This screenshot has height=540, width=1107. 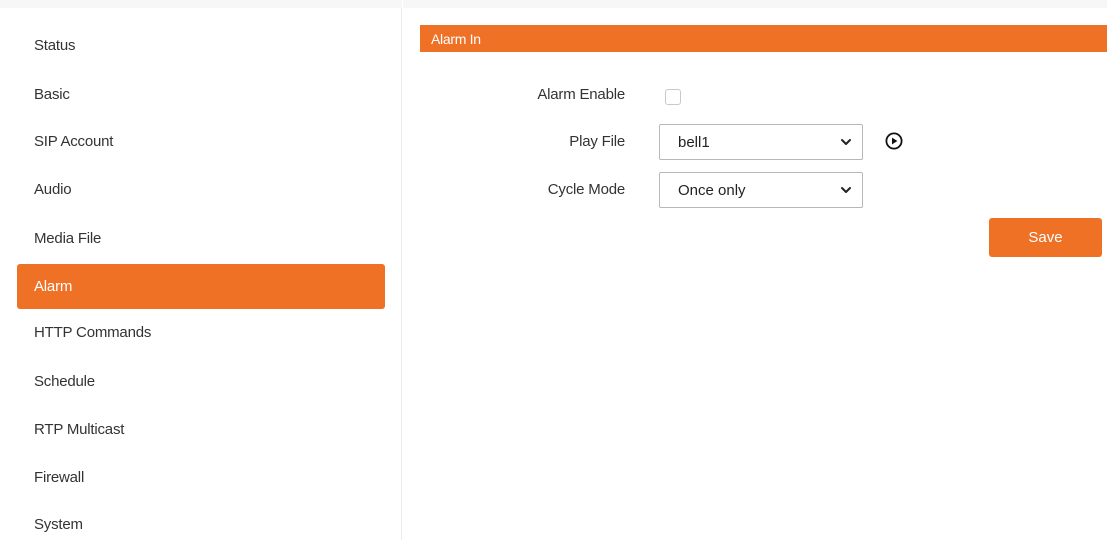 I want to click on sidebar-item-label: RTP Multicast, so click(x=79, y=429).